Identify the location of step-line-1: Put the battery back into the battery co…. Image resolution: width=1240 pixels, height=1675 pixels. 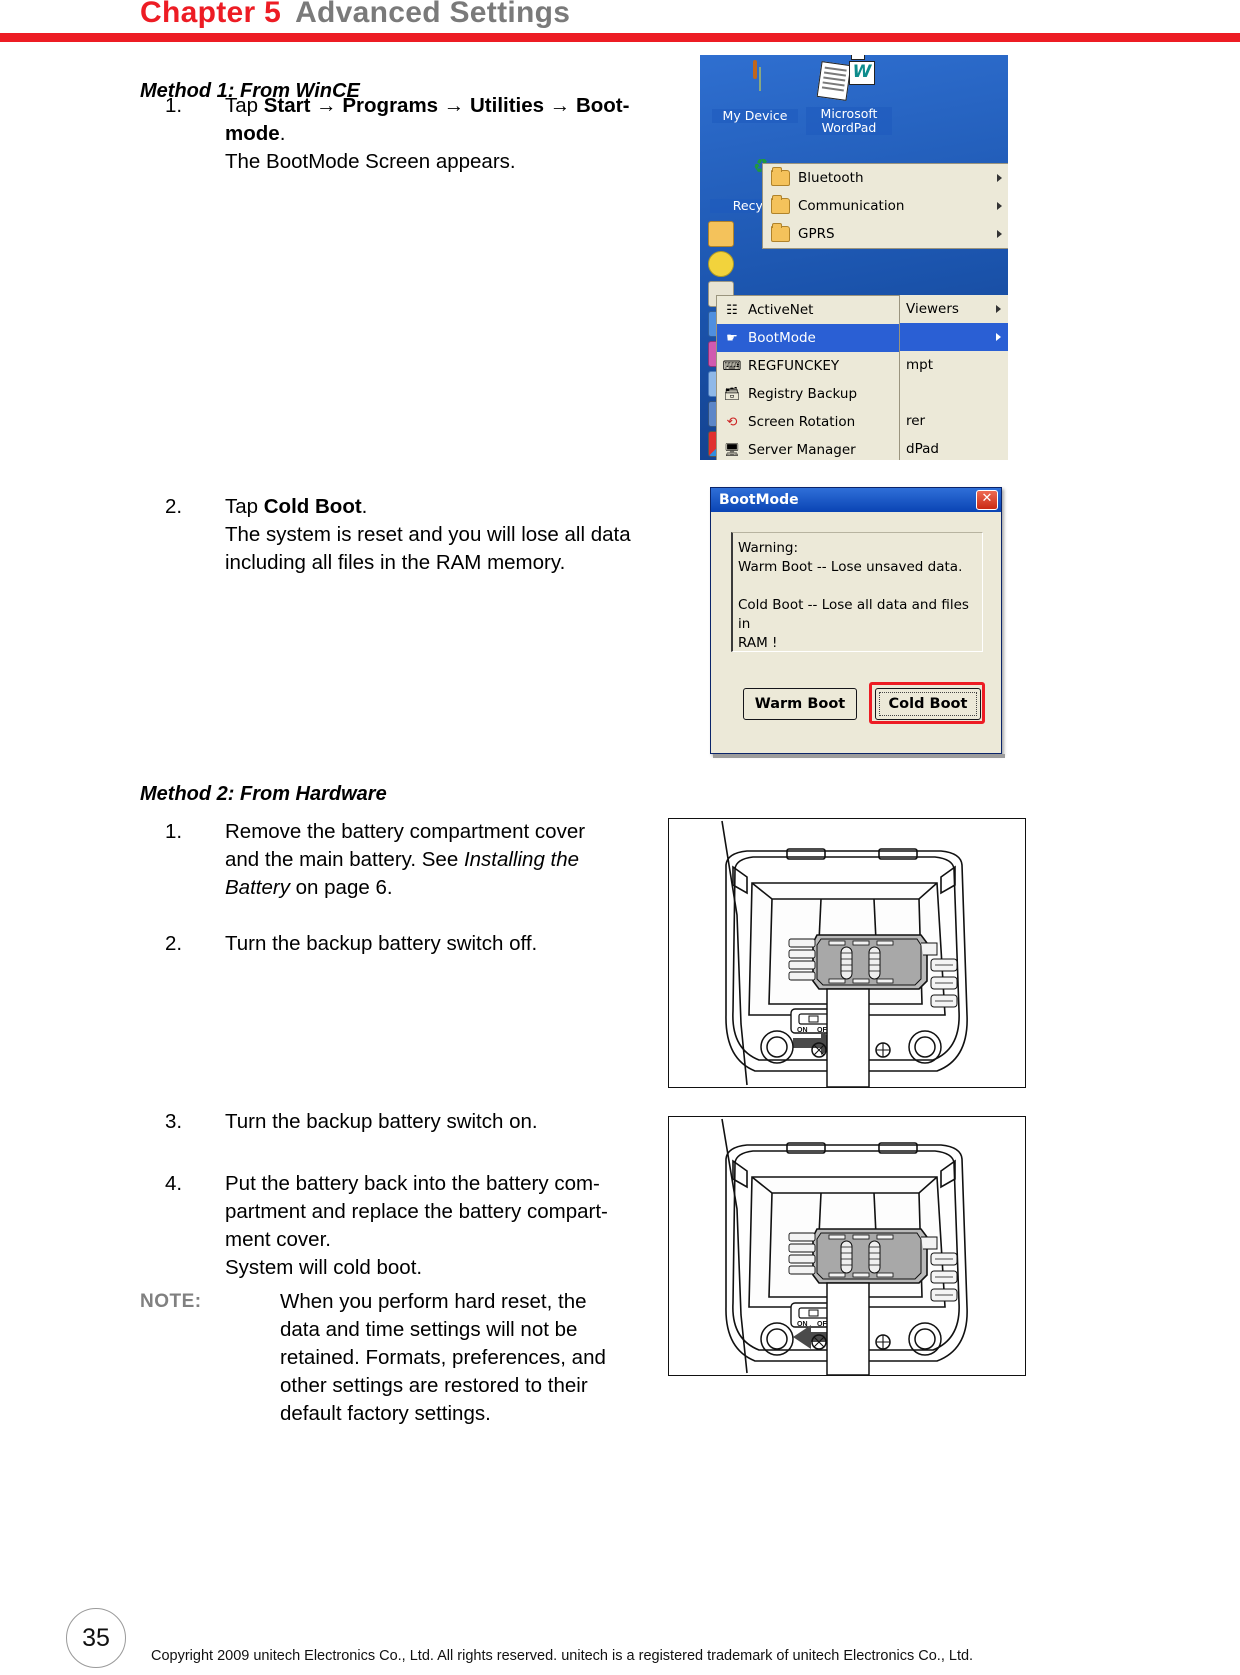
(412, 1183).